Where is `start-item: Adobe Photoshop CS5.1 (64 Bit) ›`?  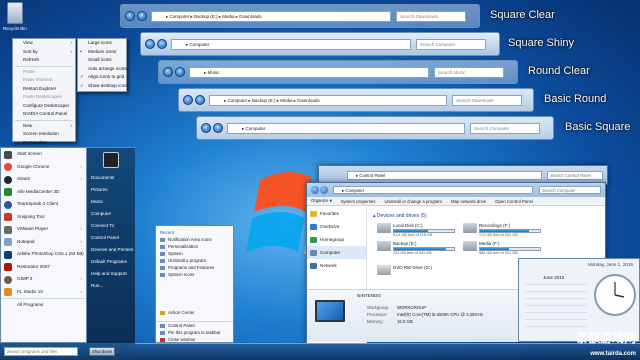
start-item: Adobe Photoshop CS5.1 (64 Bit) › is located at coordinates (43, 254).